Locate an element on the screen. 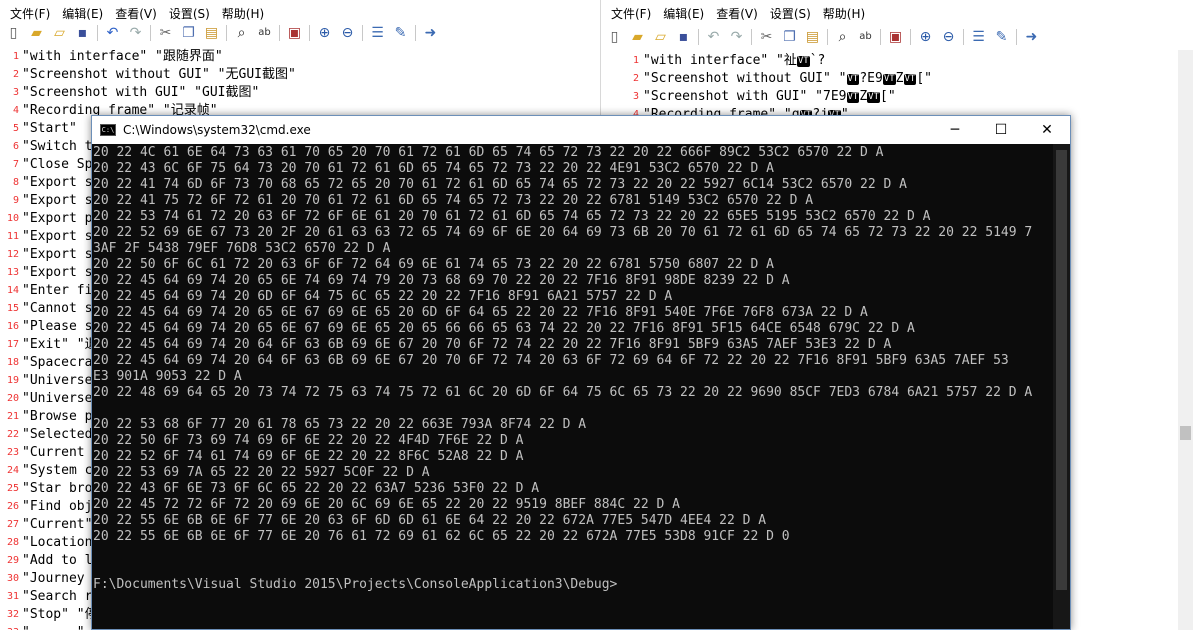 The image size is (1193, 630). line-number: 21 is located at coordinates (12, 416).